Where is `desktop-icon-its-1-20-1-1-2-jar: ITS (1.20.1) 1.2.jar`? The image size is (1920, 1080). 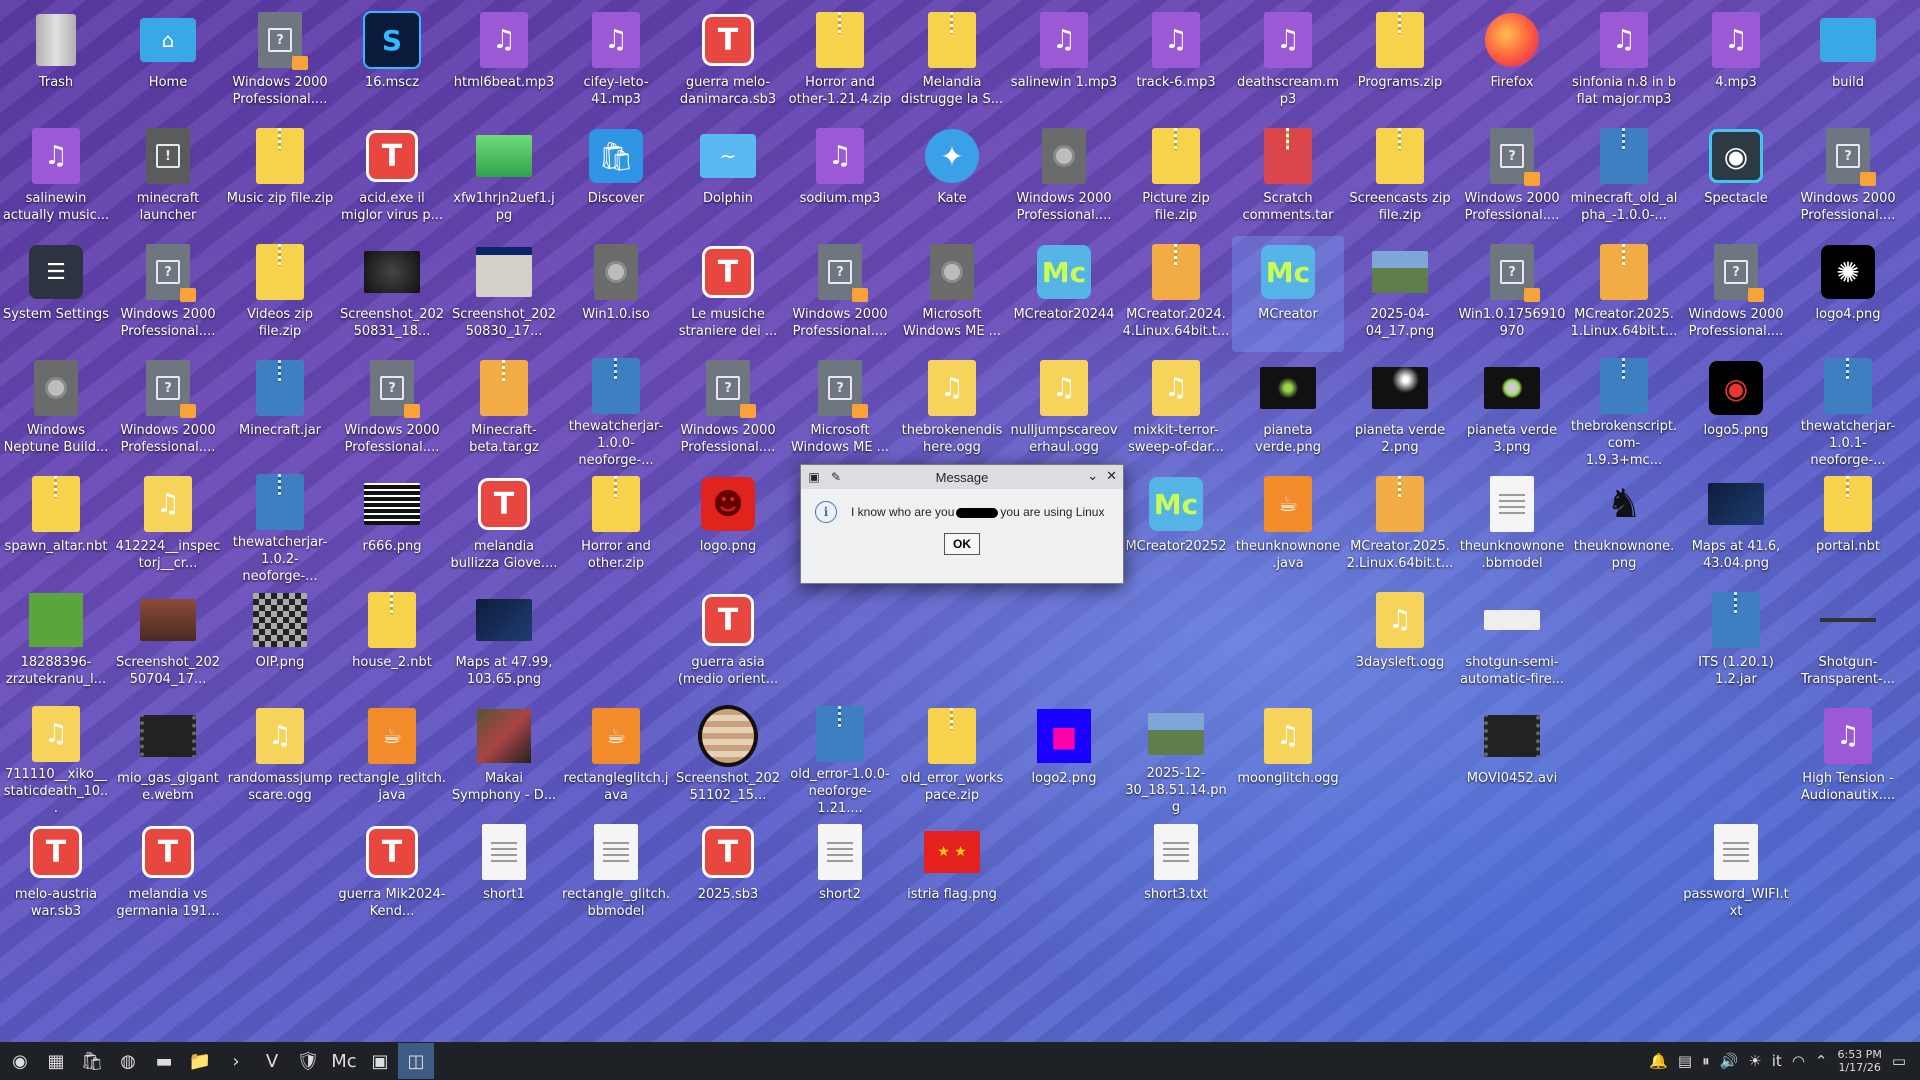
desktop-icon-its-1-20-1-1-2-jar: ITS (1.20.1) 1.2.jar is located at coordinates (1736, 642).